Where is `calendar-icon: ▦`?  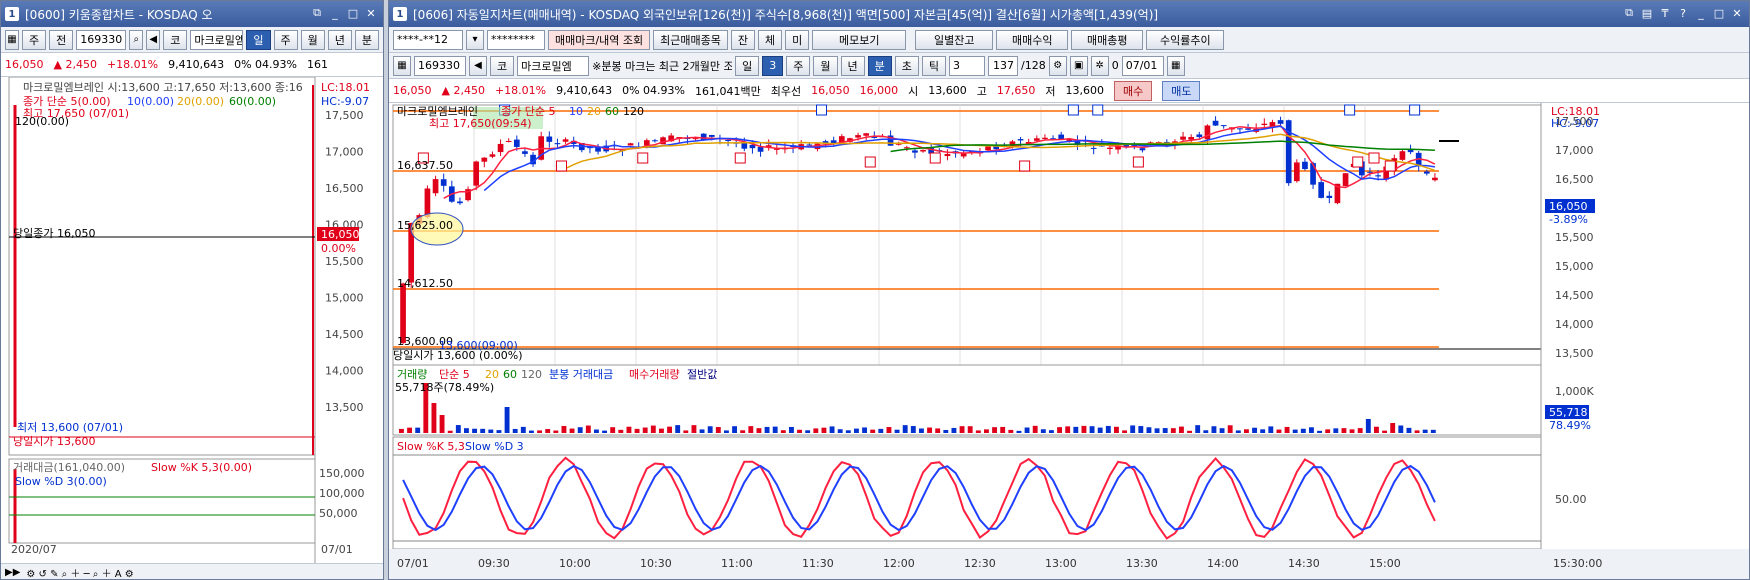 calendar-icon: ▦ is located at coordinates (1175, 65).